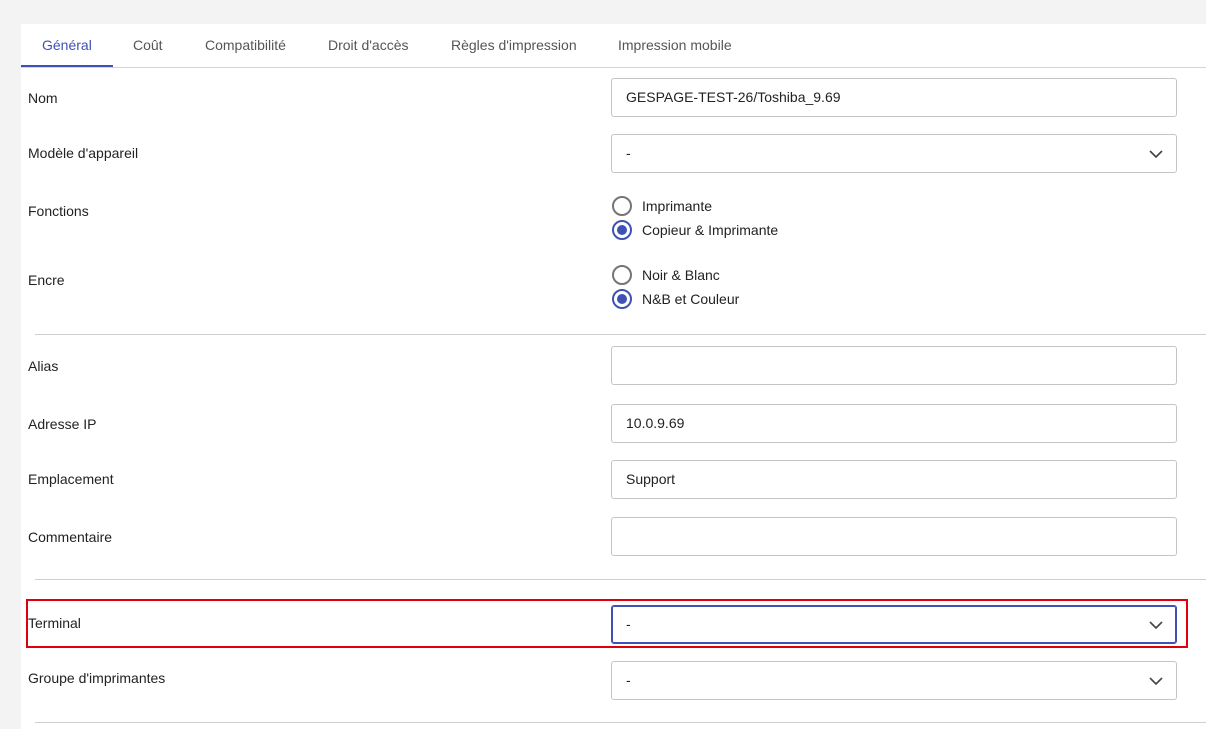 Image resolution: width=1206 pixels, height=729 pixels. Describe the element at coordinates (894, 153) in the screenshot. I see `modele-select: -` at that location.